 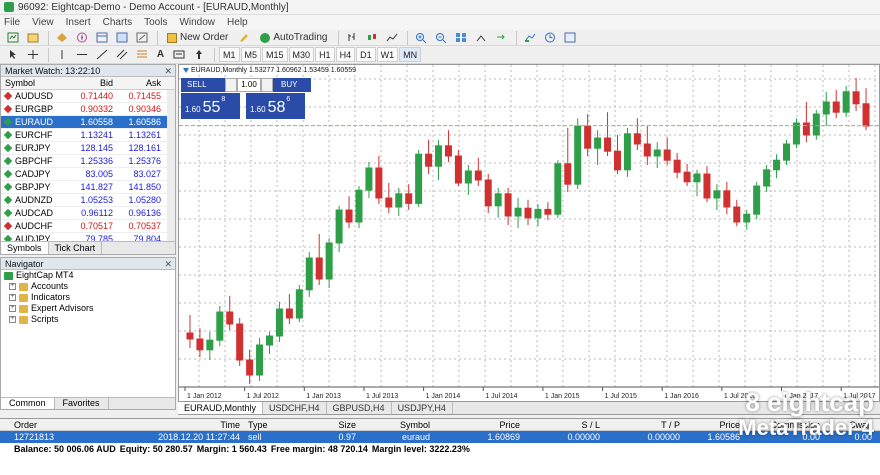 What do you see at coordinates (78, 22) in the screenshot?
I see `menu-insert: Insert` at bounding box center [78, 22].